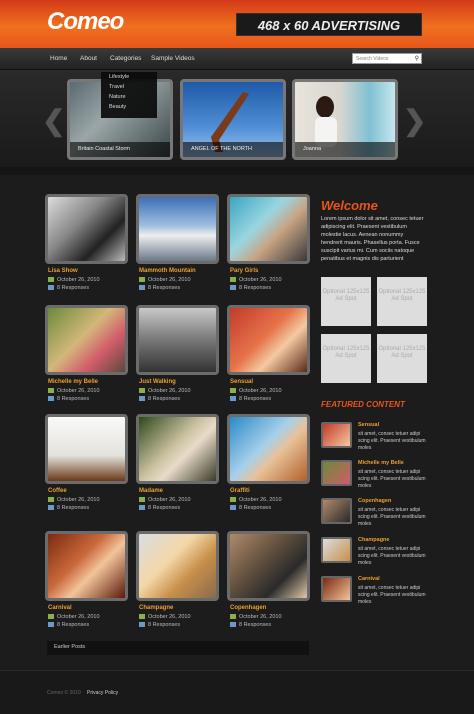  I want to click on search-input: Search Videos ⚲, so click(387, 58).